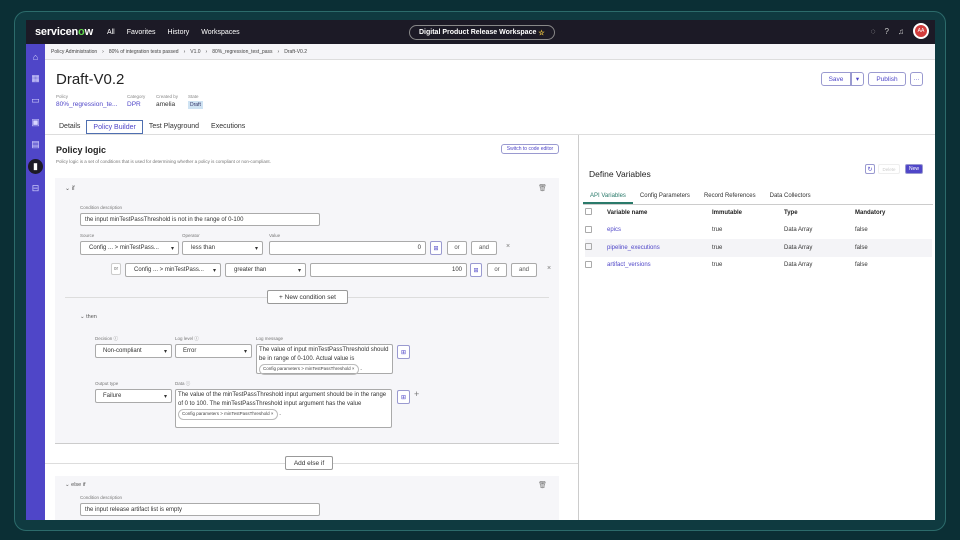  What do you see at coordinates (836, 79) in the screenshot?
I see `save-button: Save` at bounding box center [836, 79].